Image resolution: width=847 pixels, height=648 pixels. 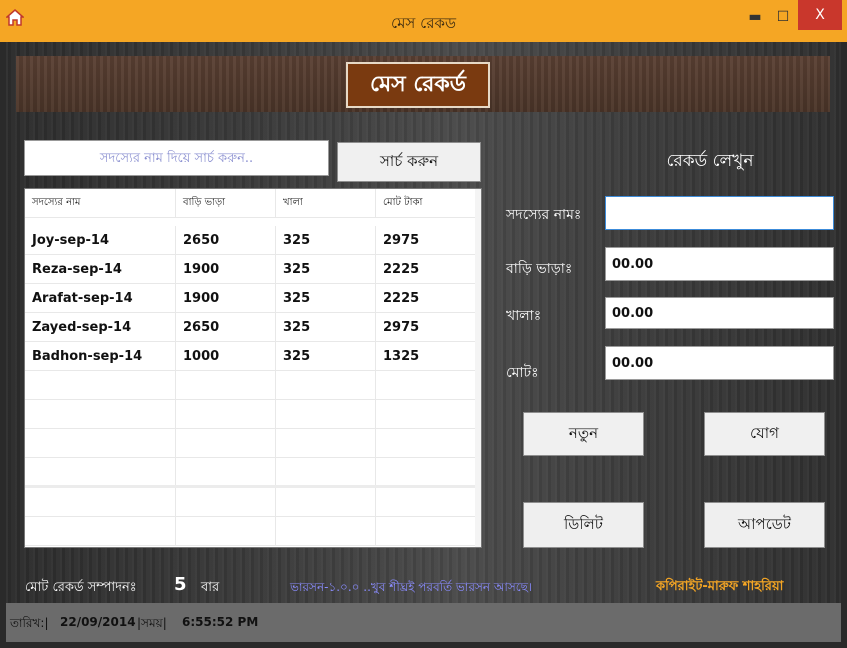 I want to click on title-bar: মেস রেকড ▬ ☐ X, so click(x=423, y=21).